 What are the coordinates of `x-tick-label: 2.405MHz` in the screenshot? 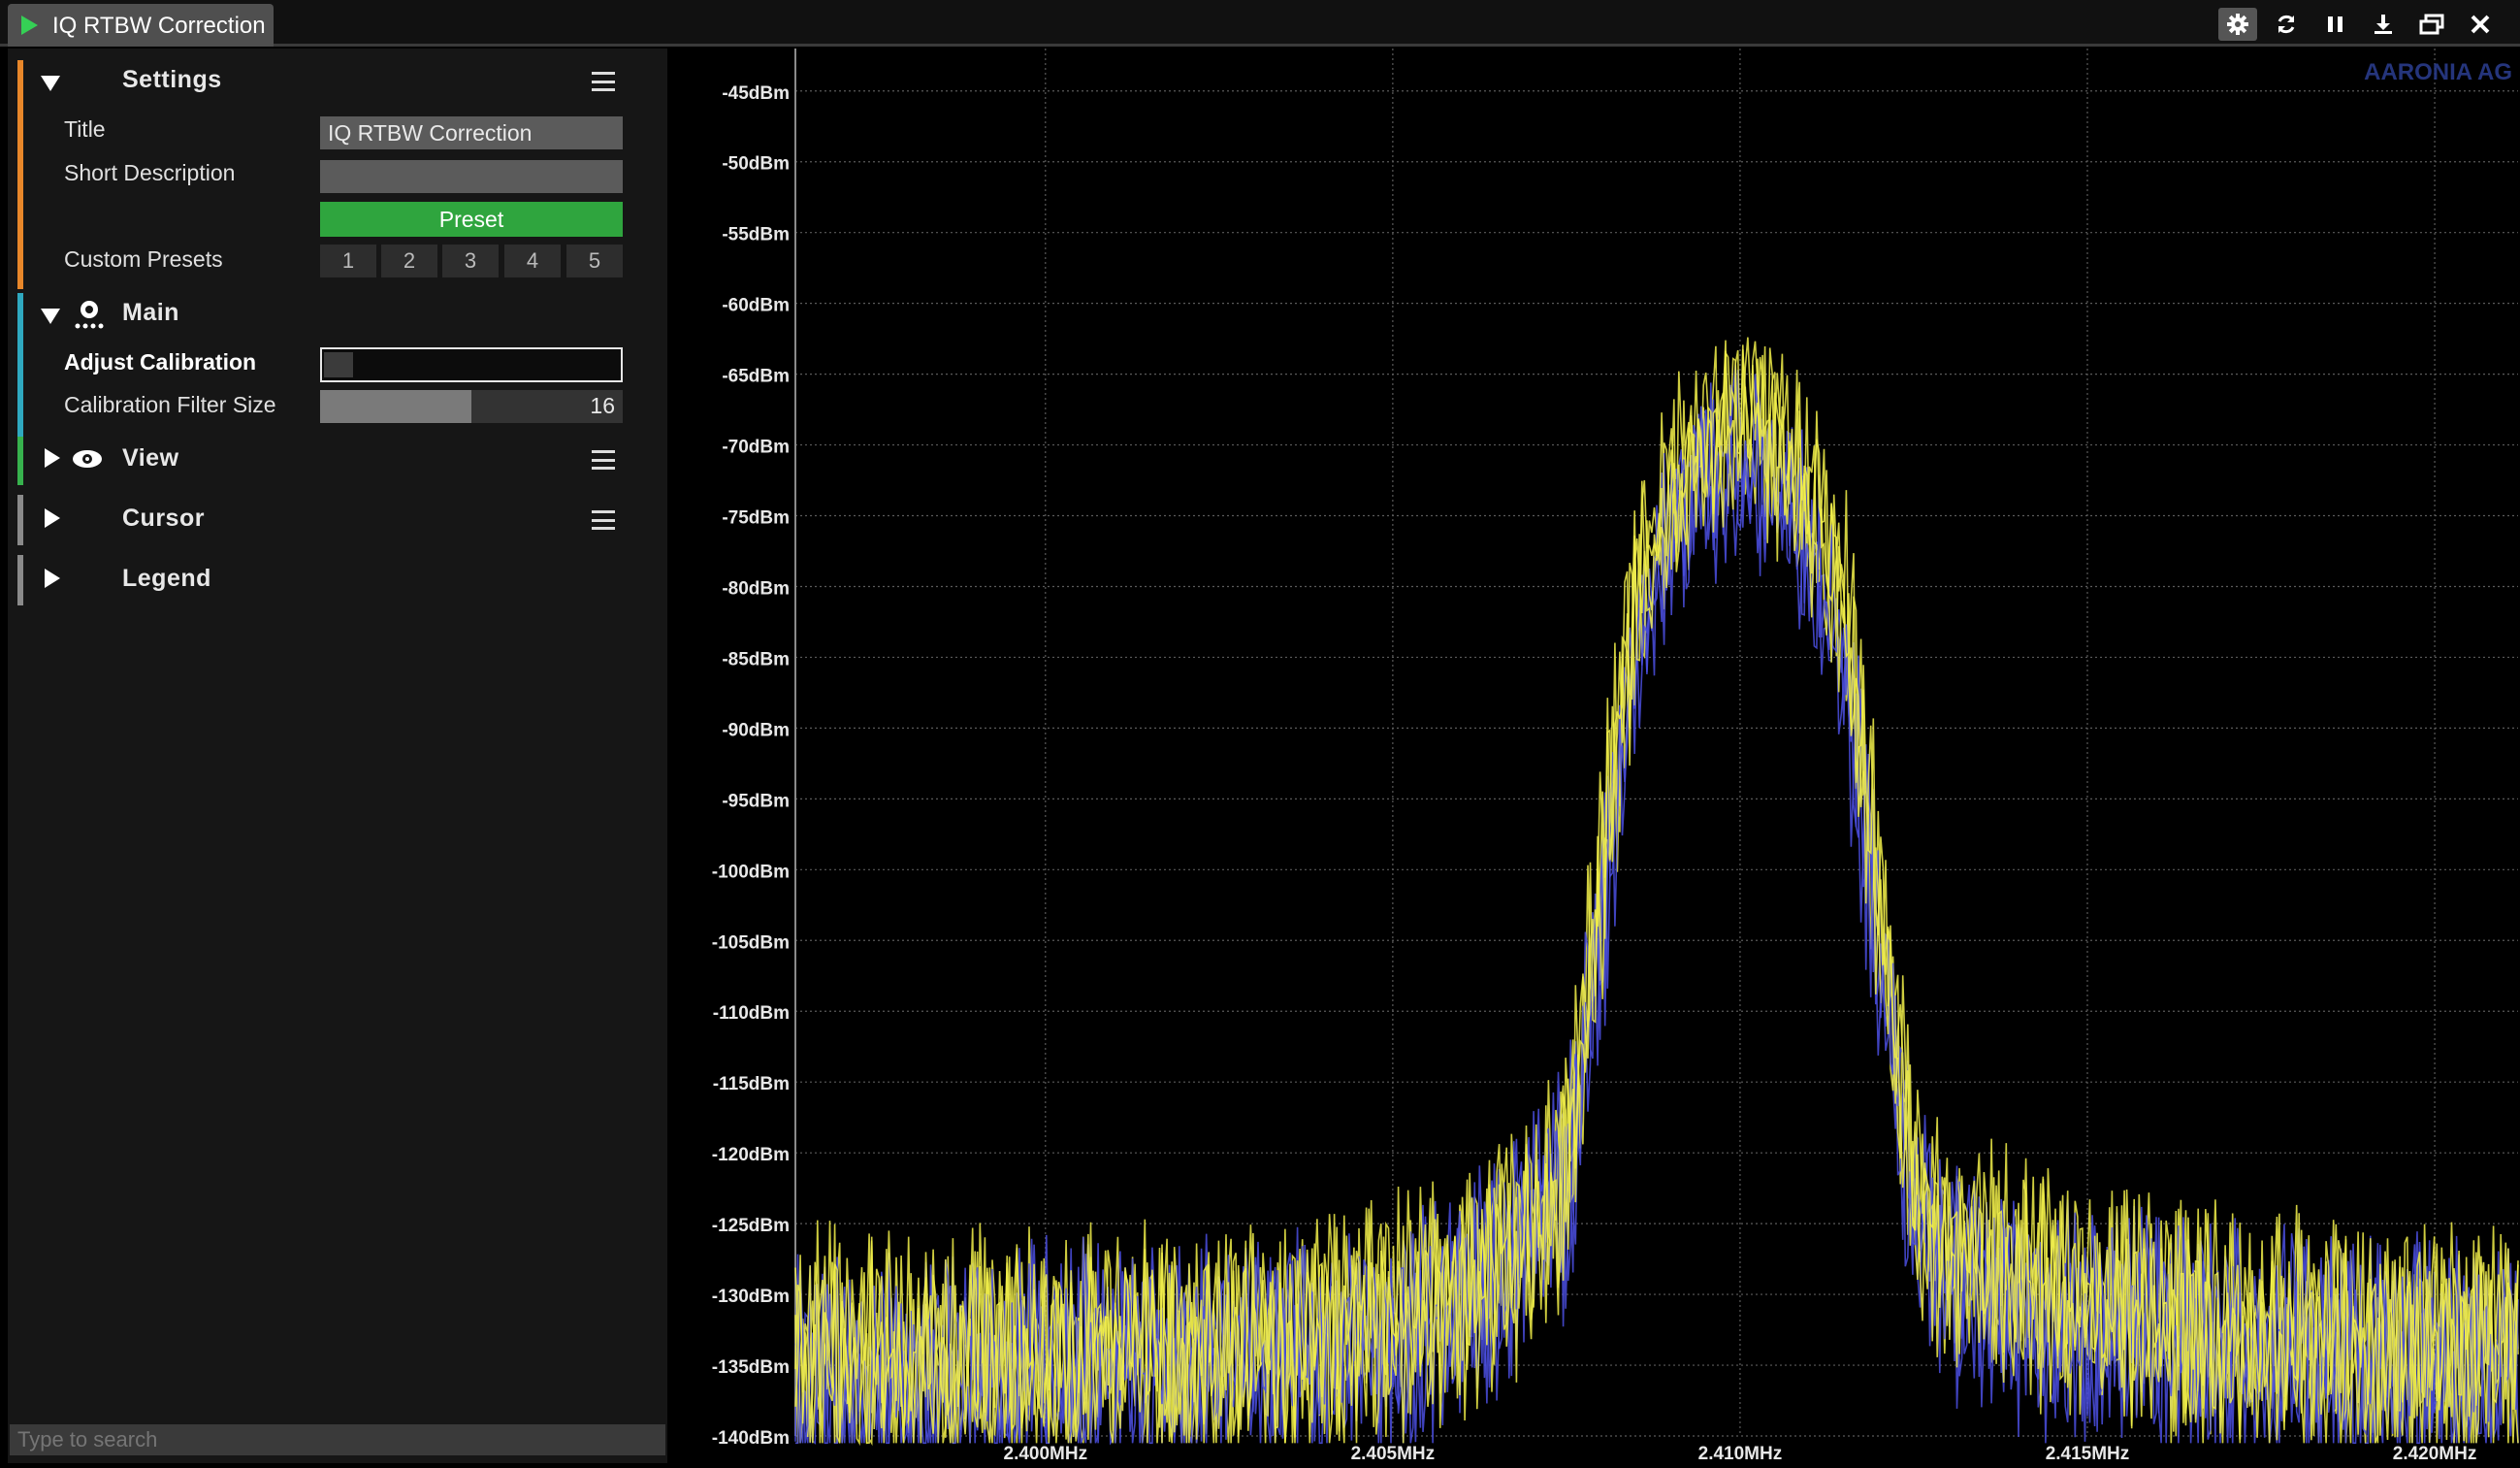 It's located at (1393, 1453).